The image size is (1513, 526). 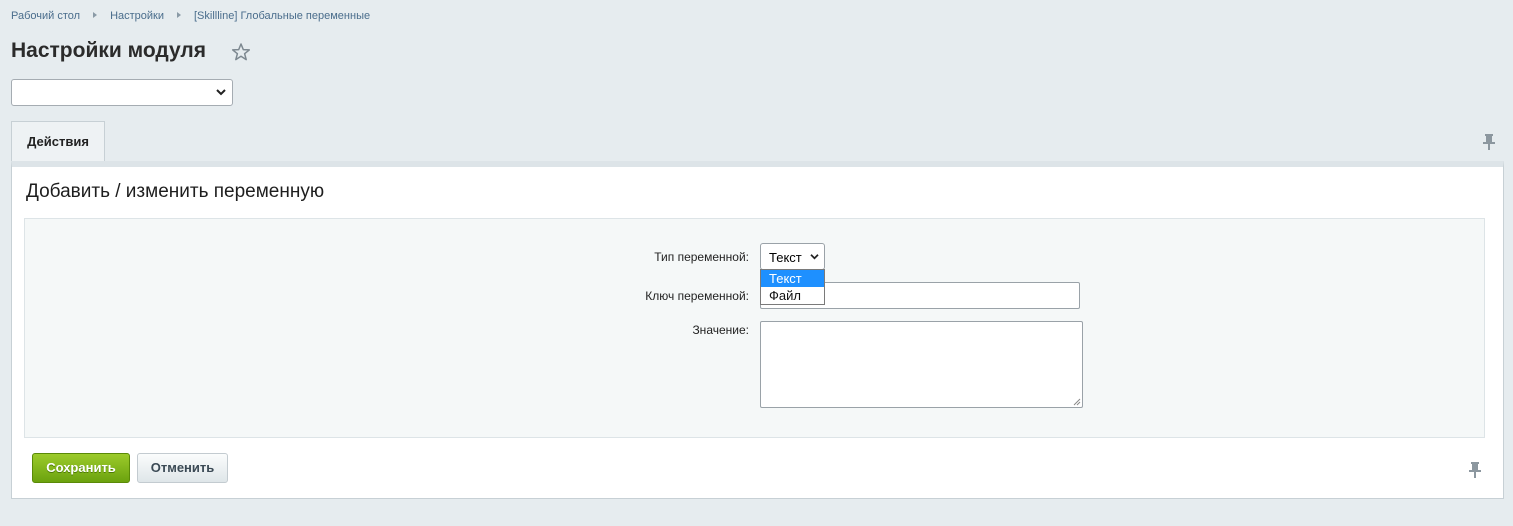 I want to click on type-option-text: Текст, so click(x=792, y=278).